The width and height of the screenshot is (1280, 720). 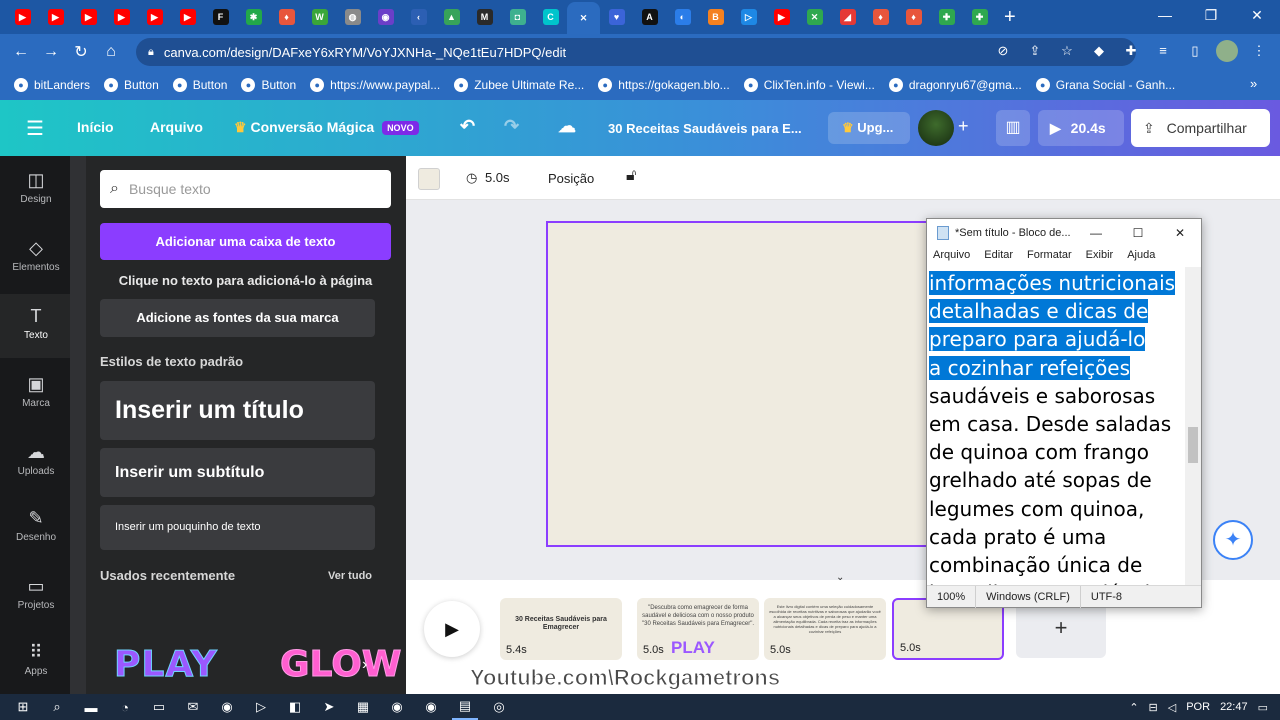 What do you see at coordinates (1131, 51) in the screenshot?
I see `extensions-icon: ✚` at bounding box center [1131, 51].